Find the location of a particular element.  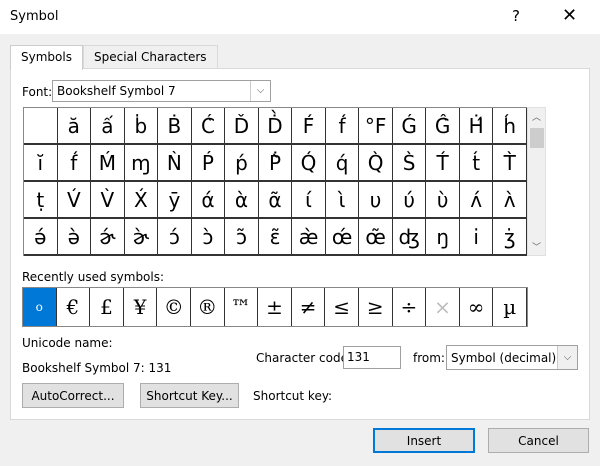

symbol-cell: ṕ is located at coordinates (242, 163).